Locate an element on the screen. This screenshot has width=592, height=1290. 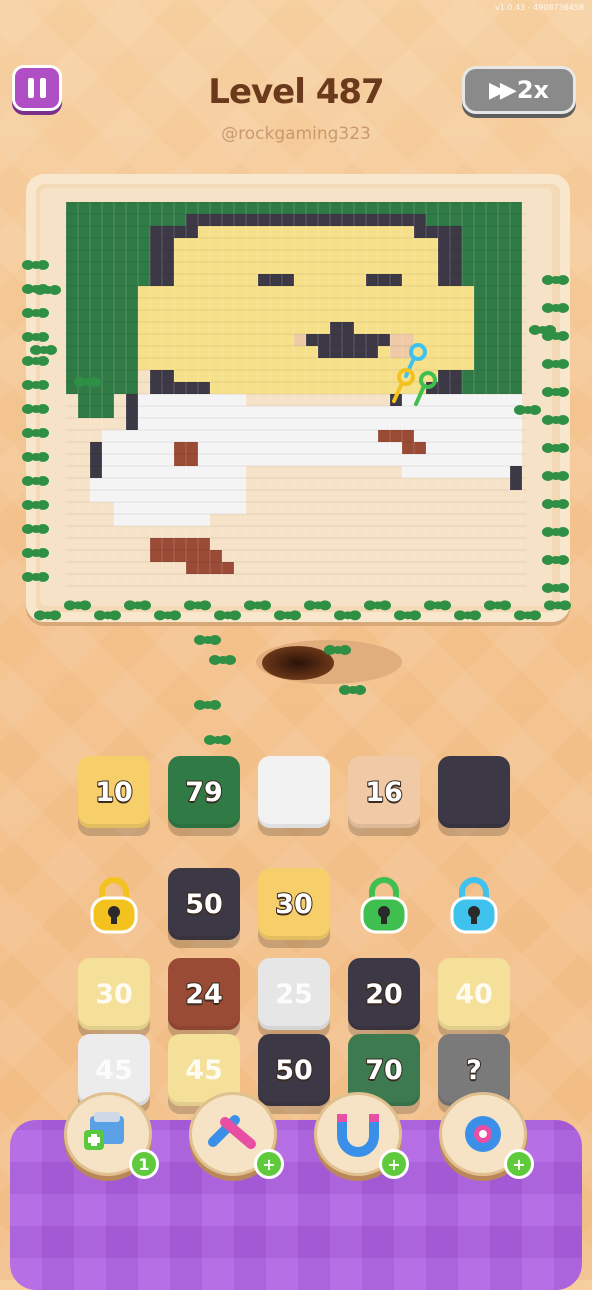
green-lock-icon is located at coordinates (384, 905).